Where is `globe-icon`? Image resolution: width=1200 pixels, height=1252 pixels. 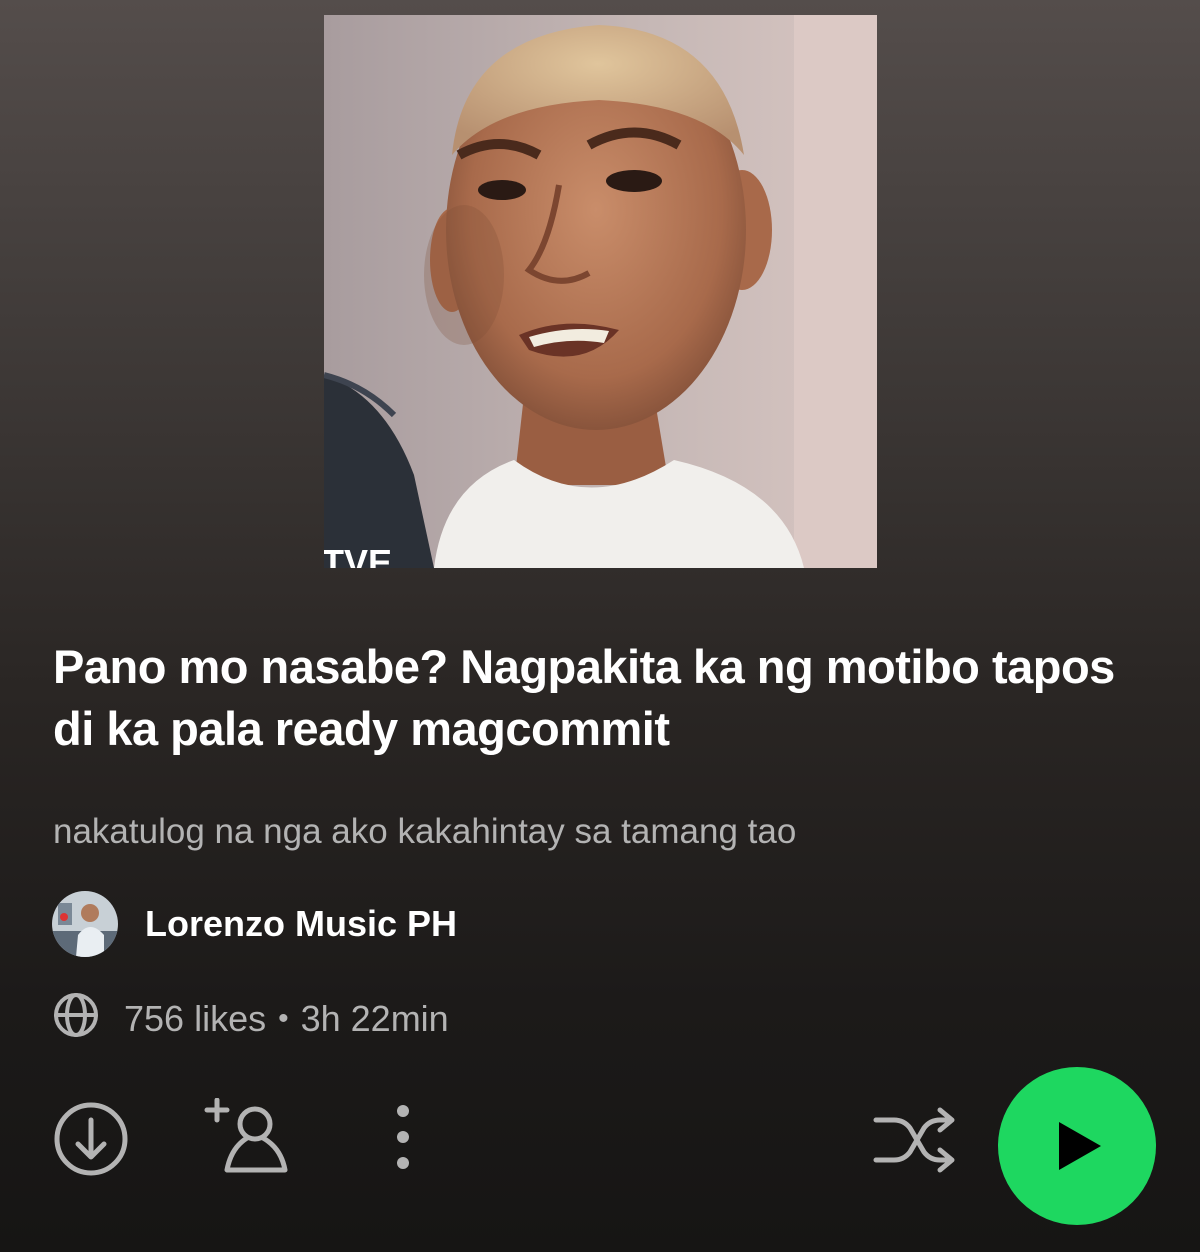
globe-icon is located at coordinates (88, 1019).